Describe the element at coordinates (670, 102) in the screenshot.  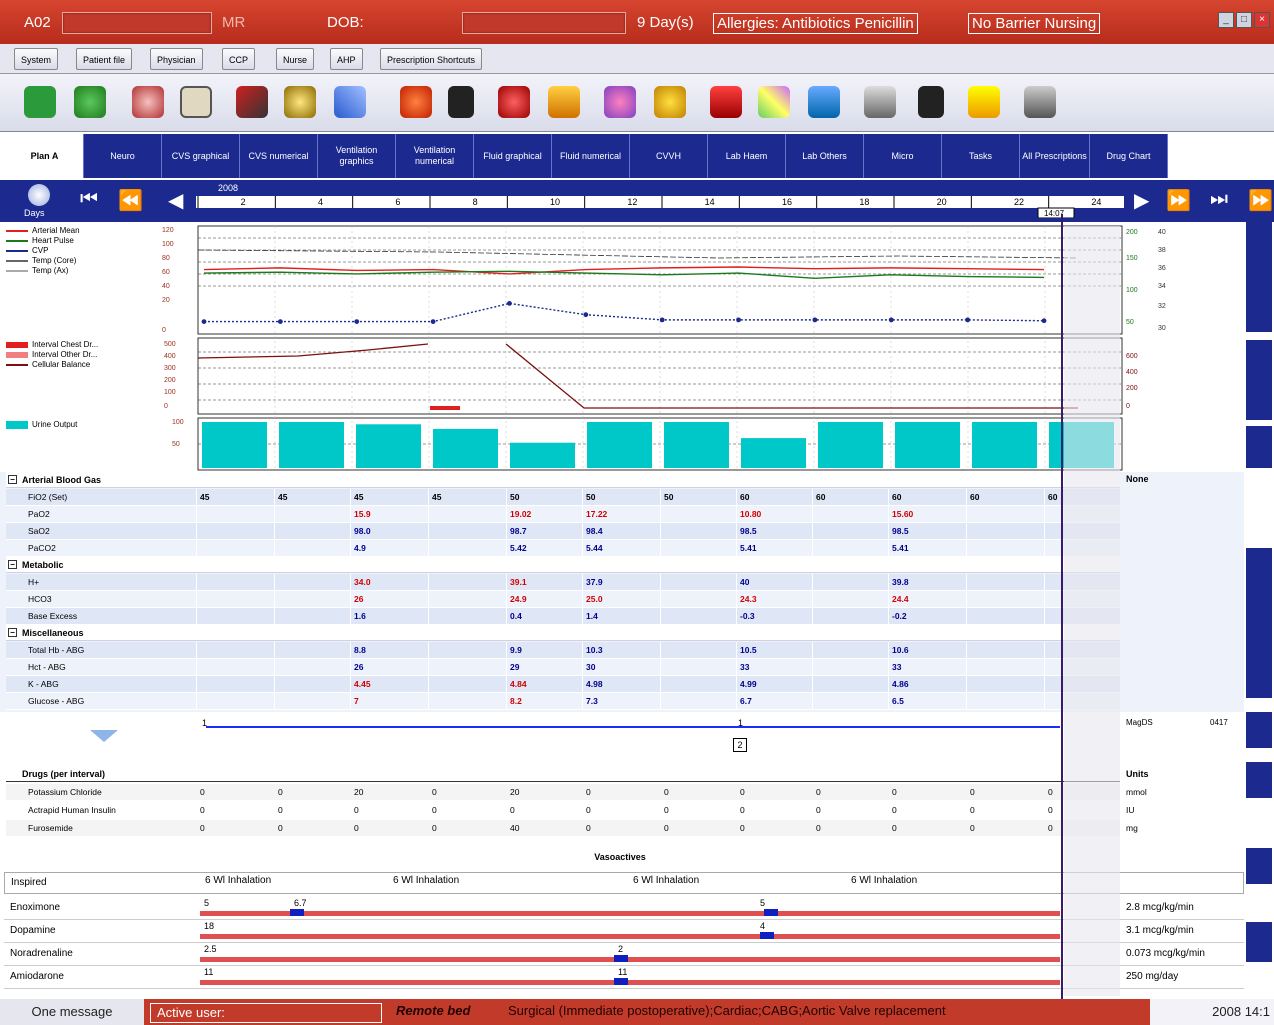
I see `timer-icon` at that location.